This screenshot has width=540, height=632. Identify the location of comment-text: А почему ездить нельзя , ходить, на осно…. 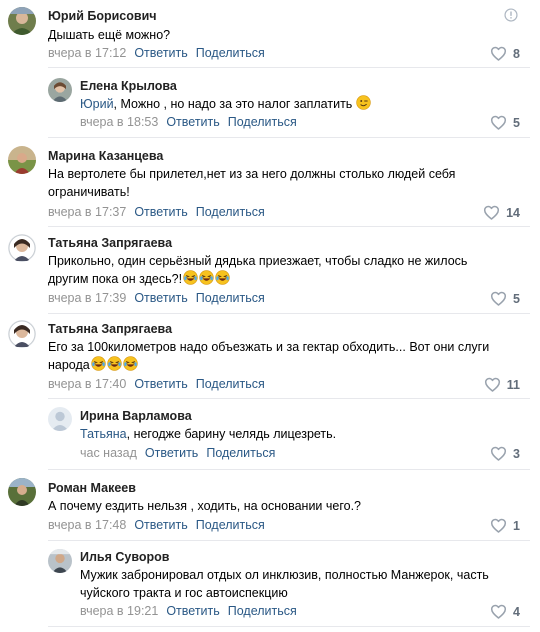
(205, 506).